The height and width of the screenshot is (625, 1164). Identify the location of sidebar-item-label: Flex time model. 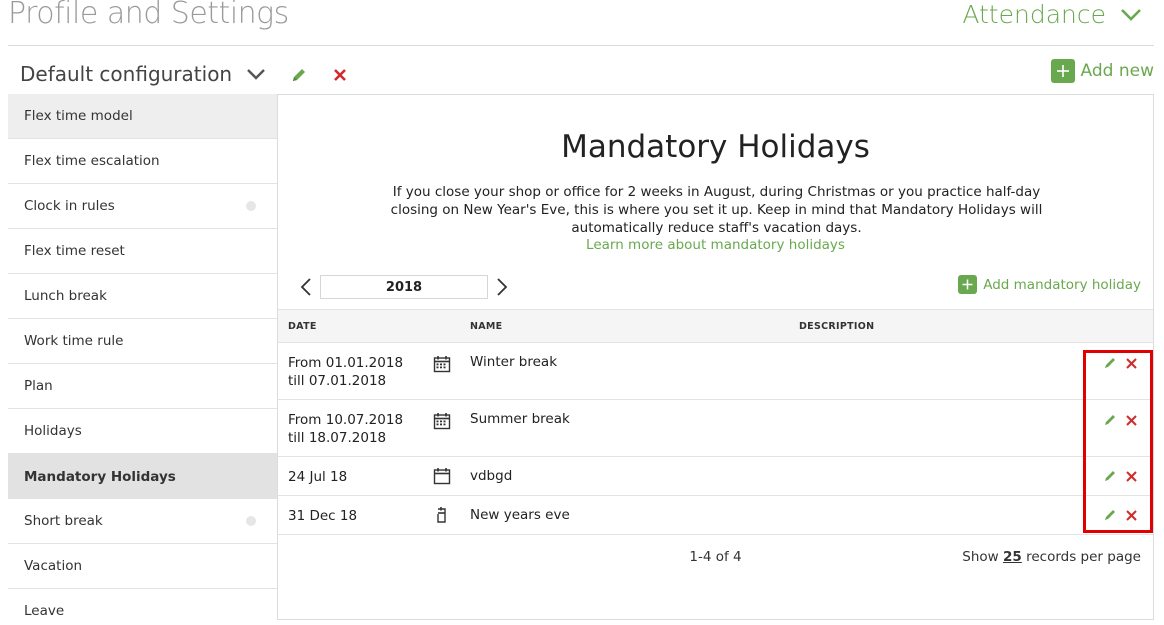
(78, 116).